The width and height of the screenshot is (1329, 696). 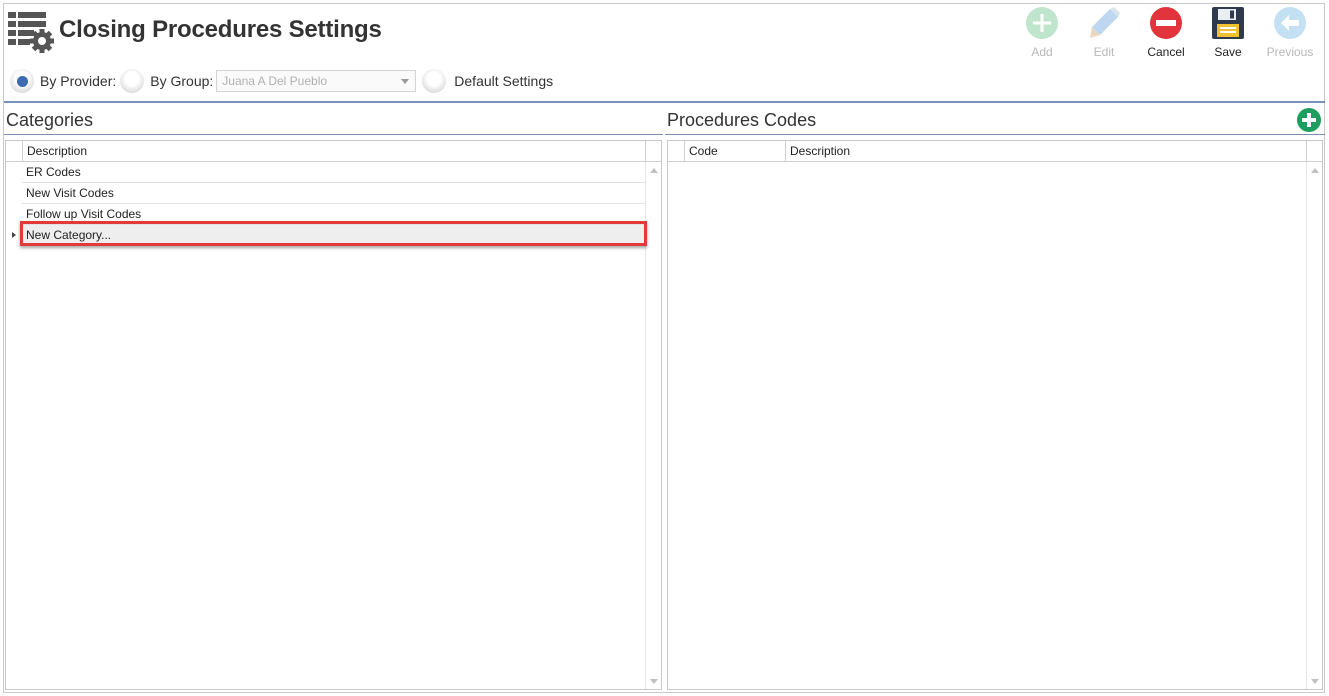 What do you see at coordinates (333, 193) in the screenshot?
I see `table-row: New Visit Codes` at bounding box center [333, 193].